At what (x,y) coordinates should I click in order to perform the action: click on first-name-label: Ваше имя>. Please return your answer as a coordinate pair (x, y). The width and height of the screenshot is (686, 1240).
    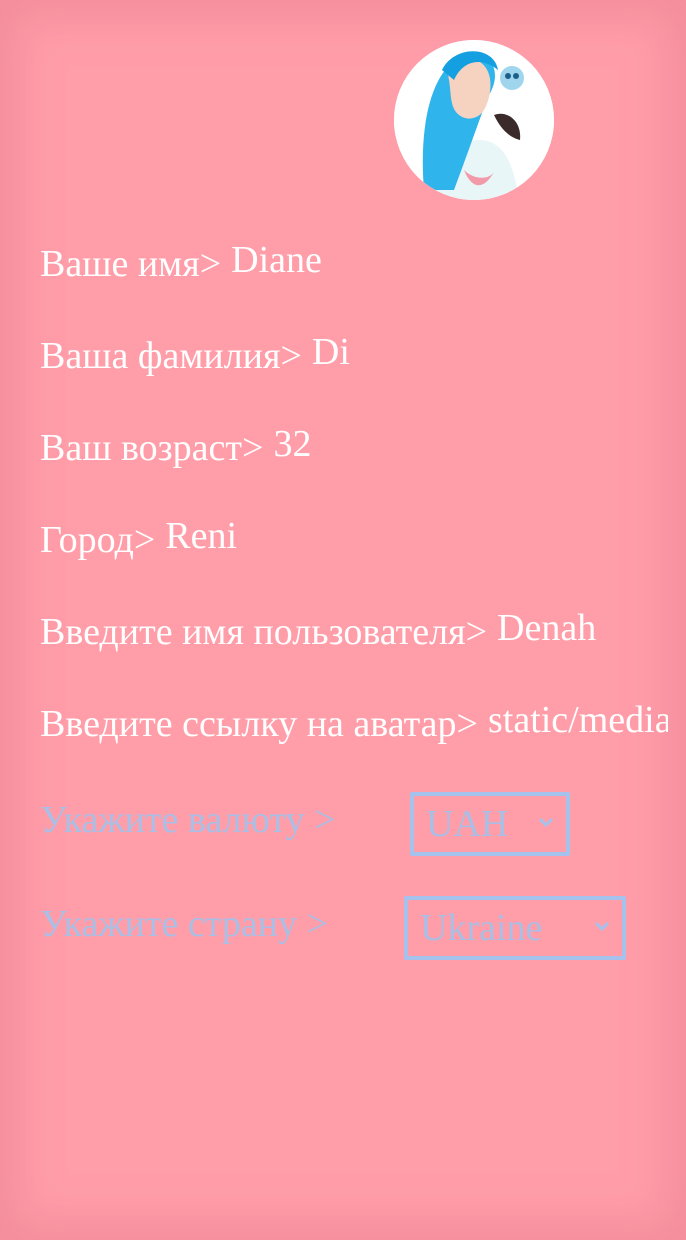
    Looking at the image, I should click on (131, 264).